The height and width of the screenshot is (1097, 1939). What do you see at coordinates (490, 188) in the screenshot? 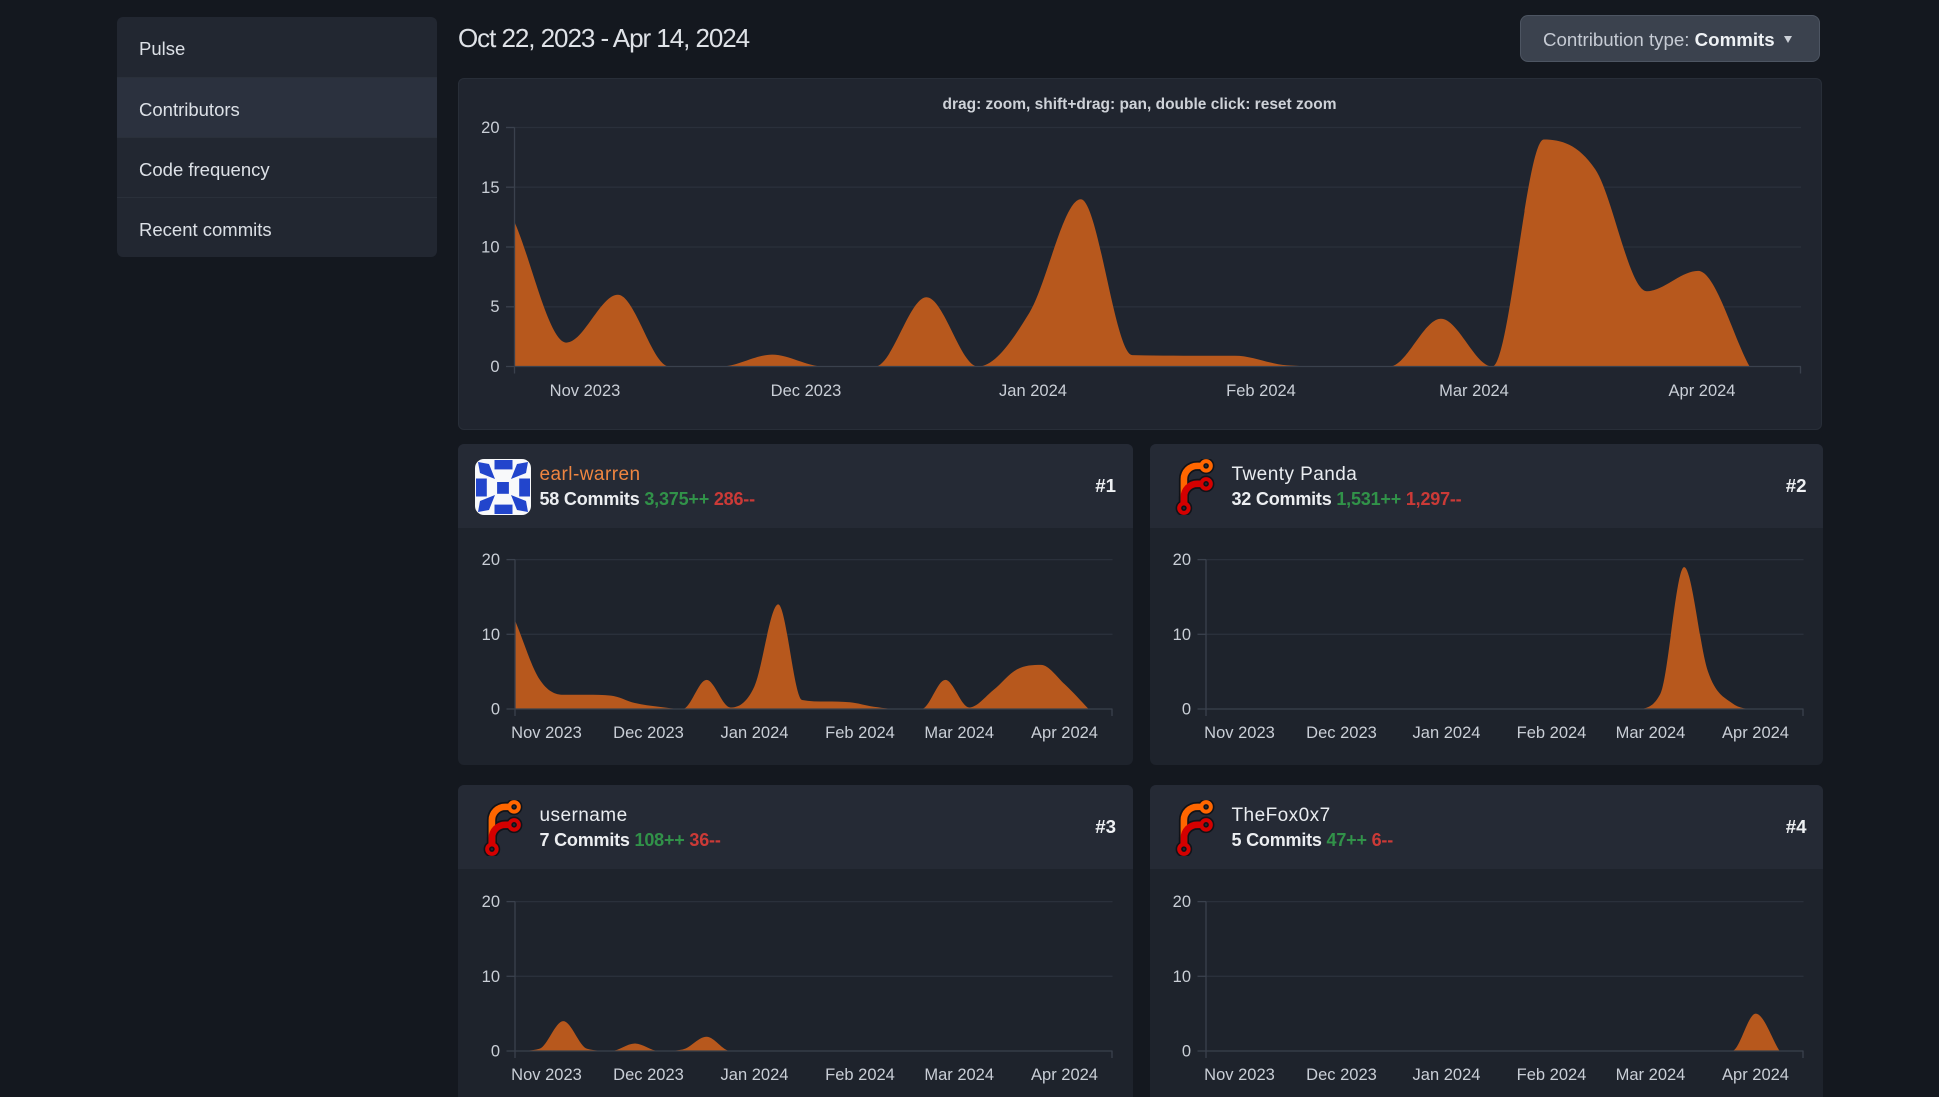
I see `svg-text: 15` at bounding box center [490, 188].